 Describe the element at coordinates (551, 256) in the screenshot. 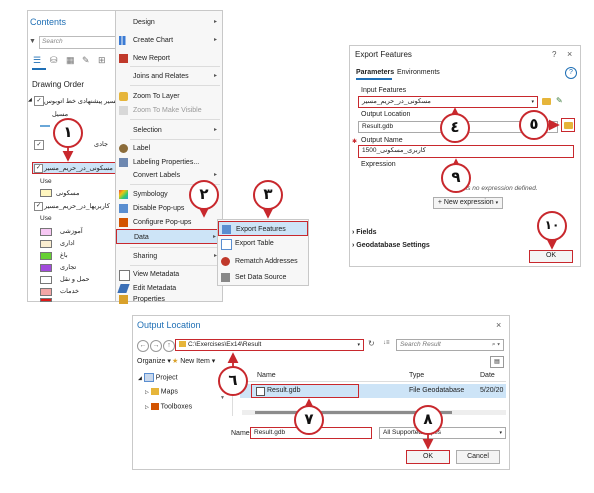

I see `export-ok-button: OK` at that location.